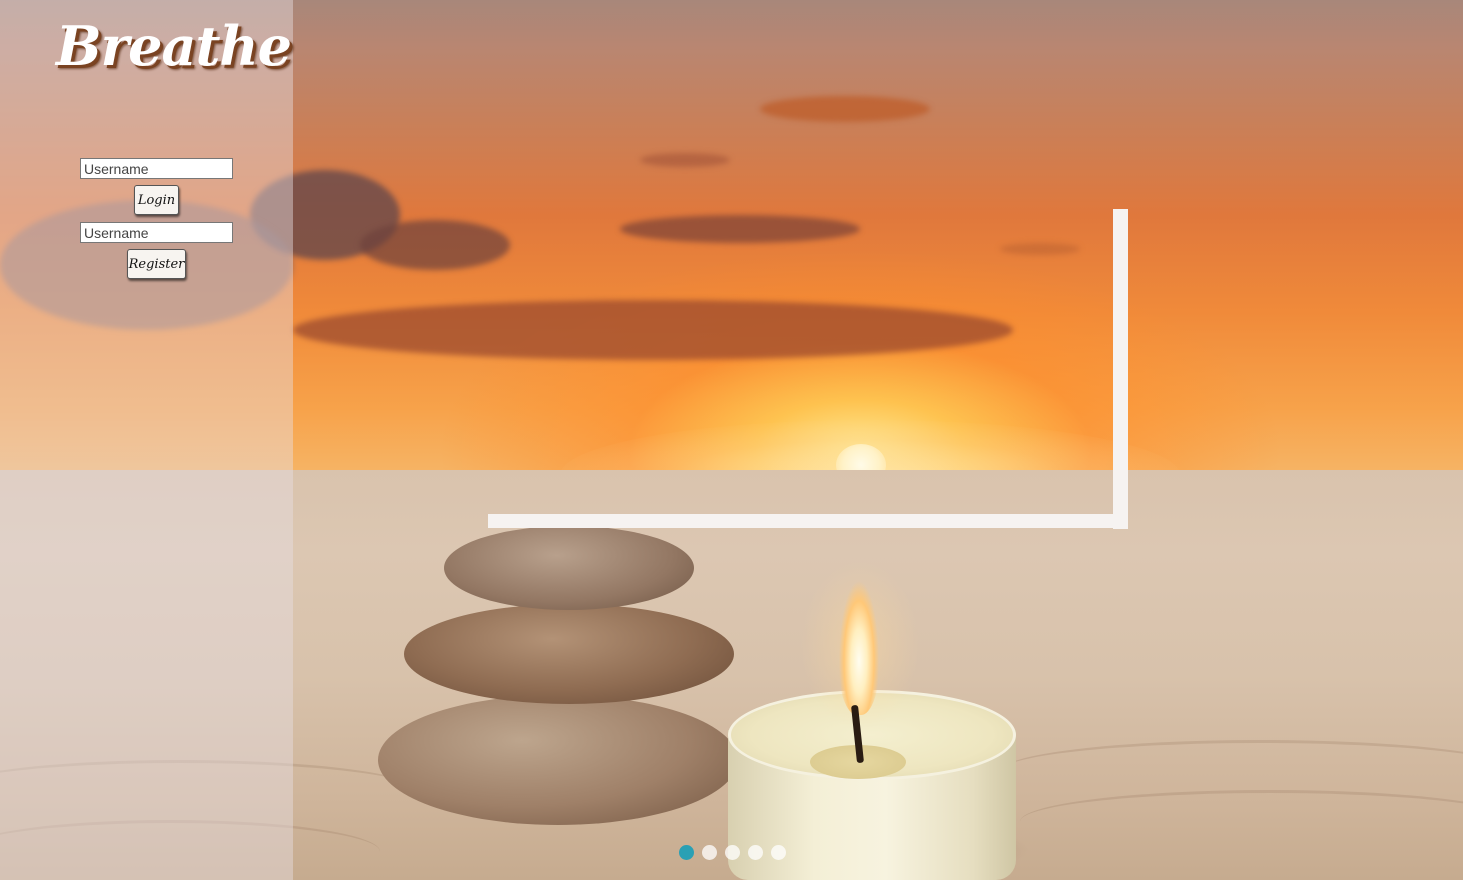  What do you see at coordinates (156, 200) in the screenshot?
I see `login-button: Login` at bounding box center [156, 200].